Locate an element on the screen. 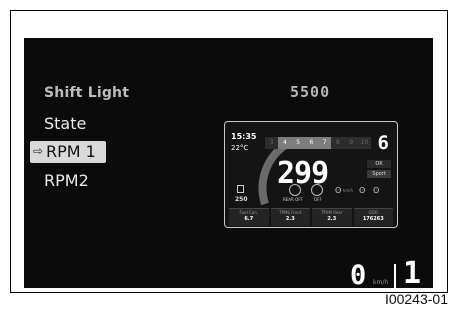 The width and height of the screenshot is (458, 309). info-value: 6.7 is located at coordinates (249, 219).